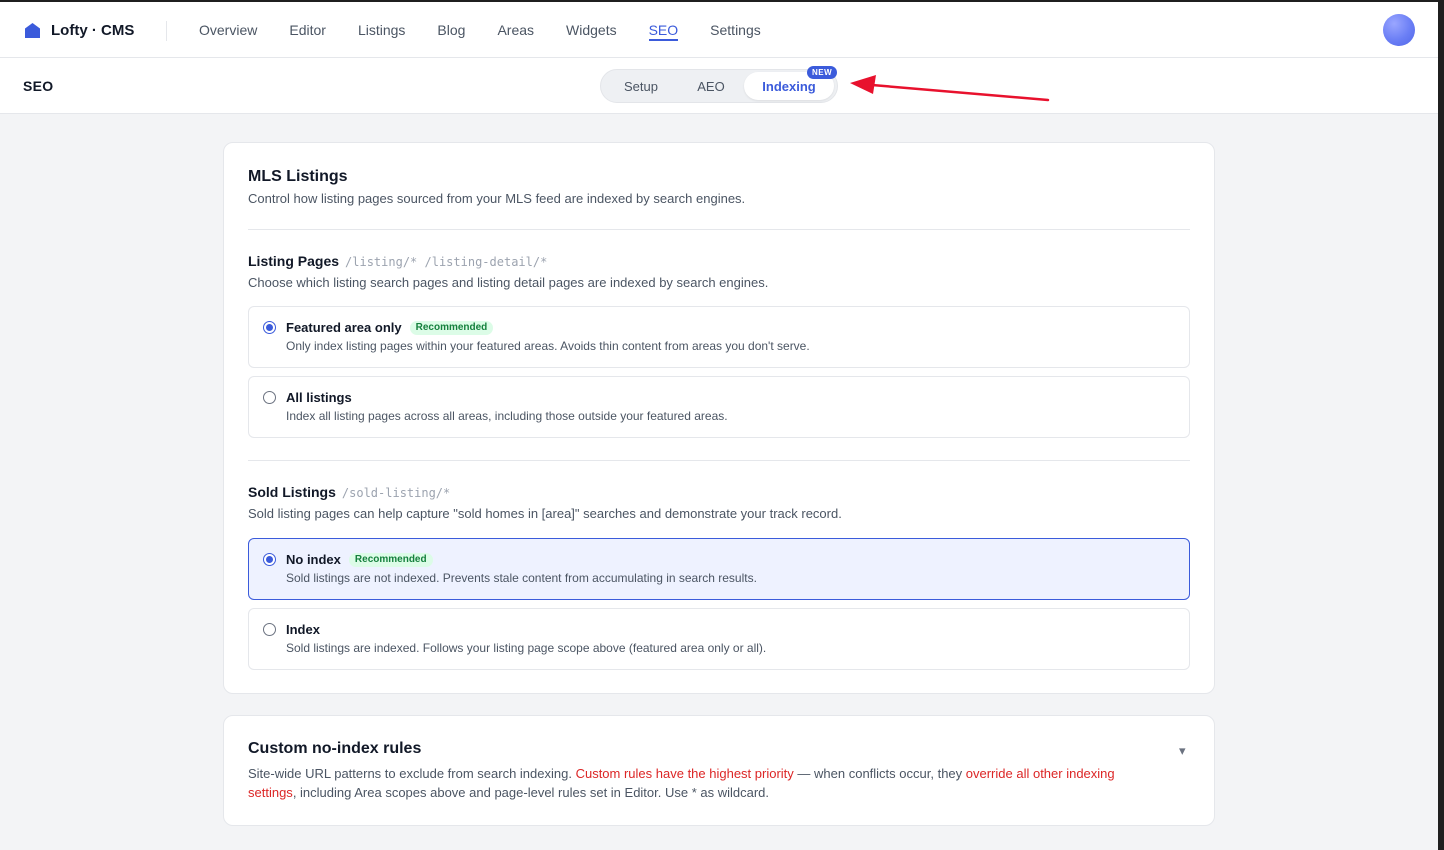 This screenshot has height=850, width=1444. I want to click on nav-item-seo: SEO, so click(664, 30).